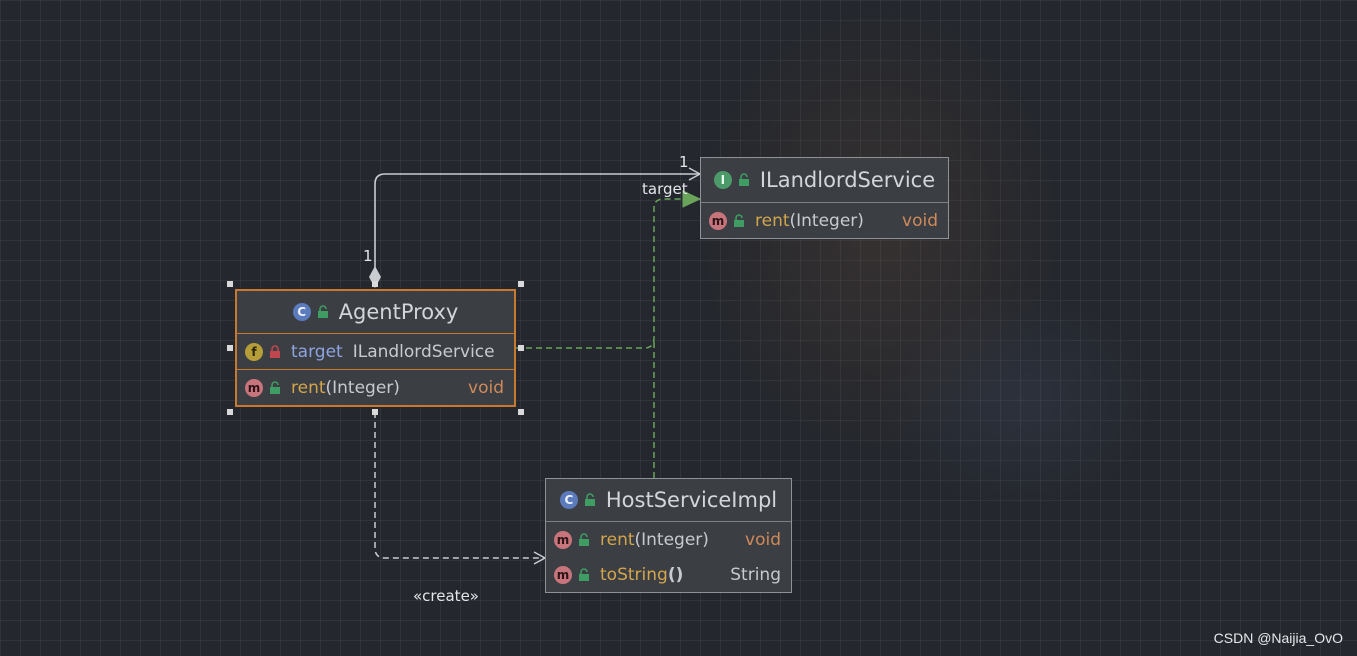  I want to click on method-params: (), so click(675, 574).